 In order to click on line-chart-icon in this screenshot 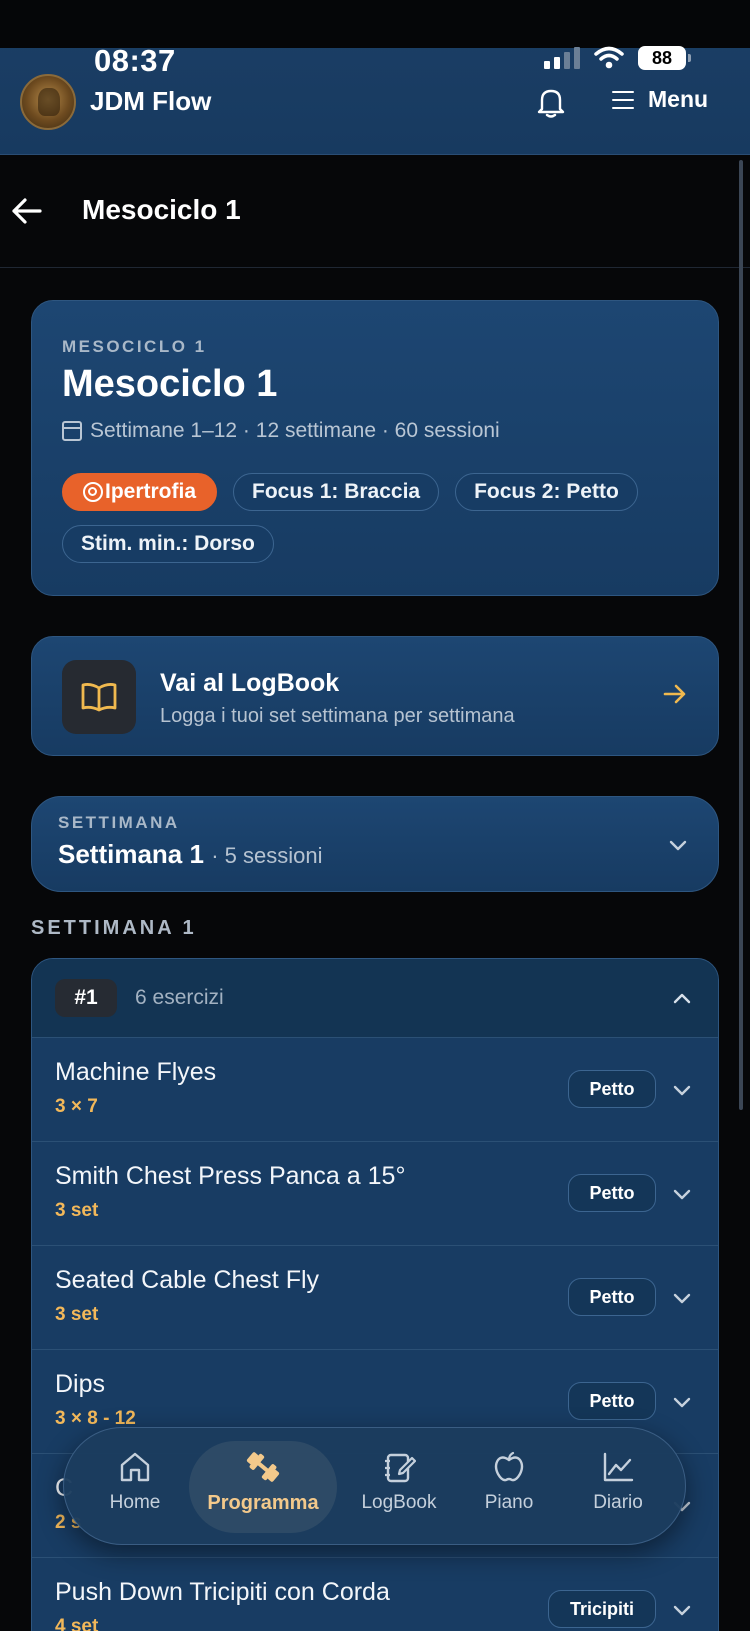, I will do `click(618, 1467)`.